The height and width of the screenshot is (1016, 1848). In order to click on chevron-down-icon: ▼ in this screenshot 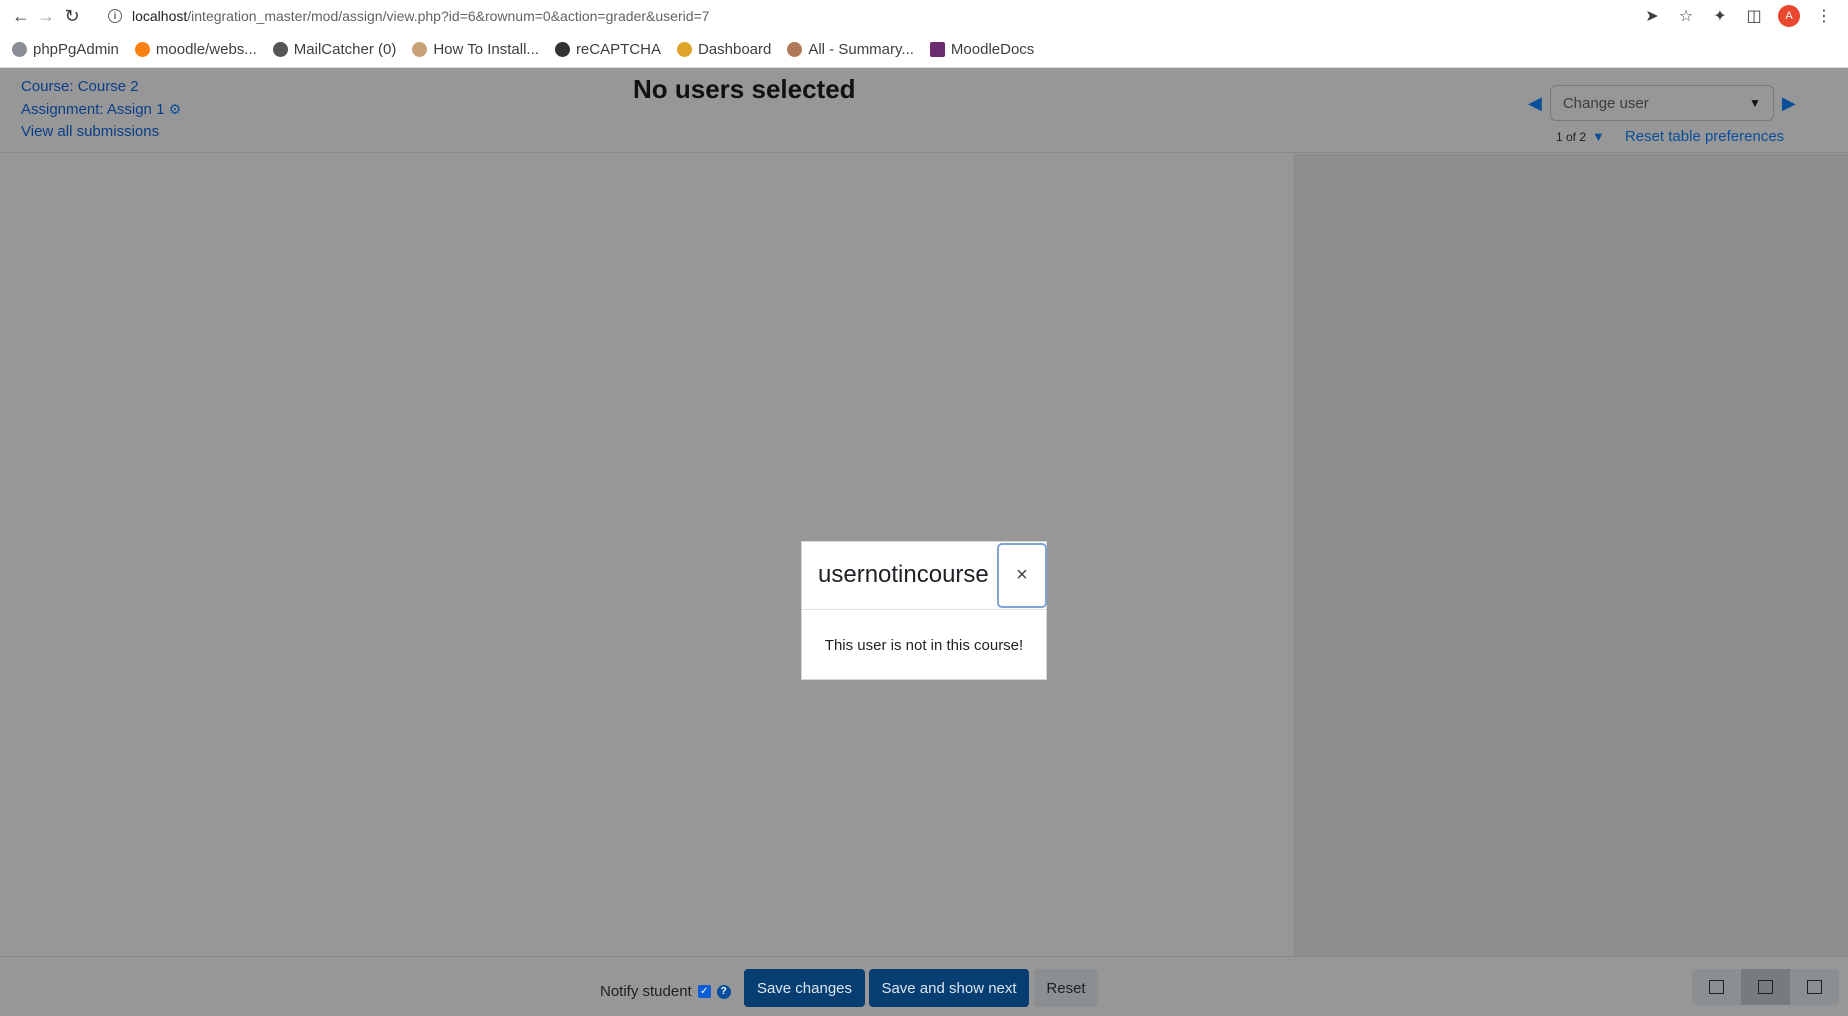, I will do `click(1754, 103)`.